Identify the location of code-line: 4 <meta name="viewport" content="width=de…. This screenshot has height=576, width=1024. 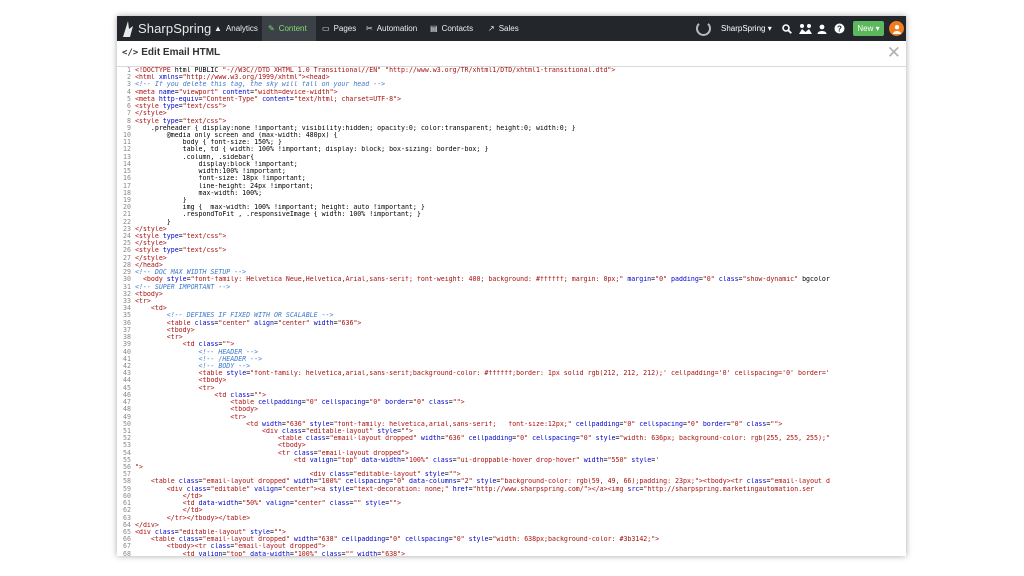
(511, 92).